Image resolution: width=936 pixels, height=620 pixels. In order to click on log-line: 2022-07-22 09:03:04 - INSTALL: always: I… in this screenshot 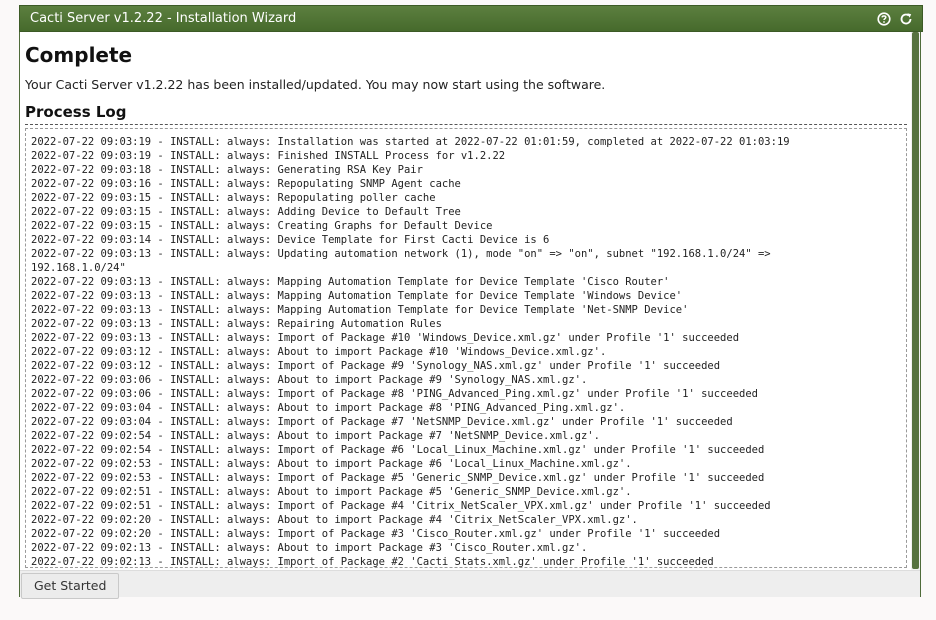, I will do `click(382, 422)`.